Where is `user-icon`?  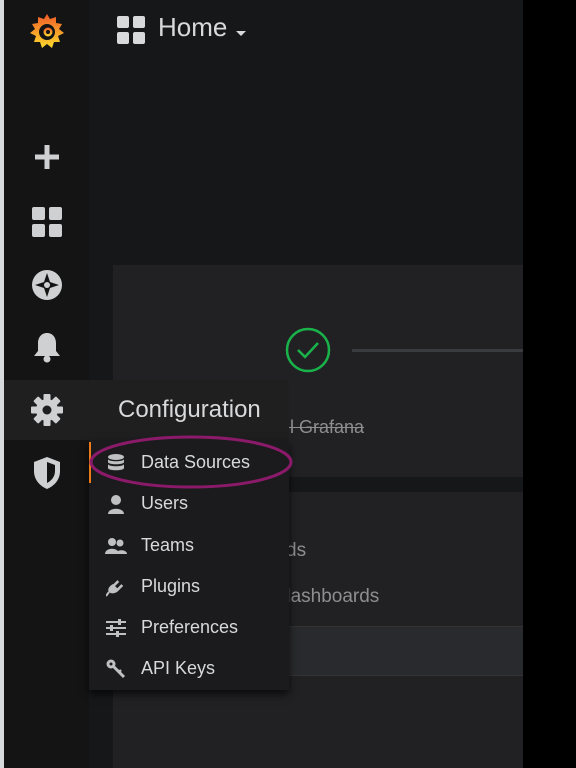 user-icon is located at coordinates (116, 504).